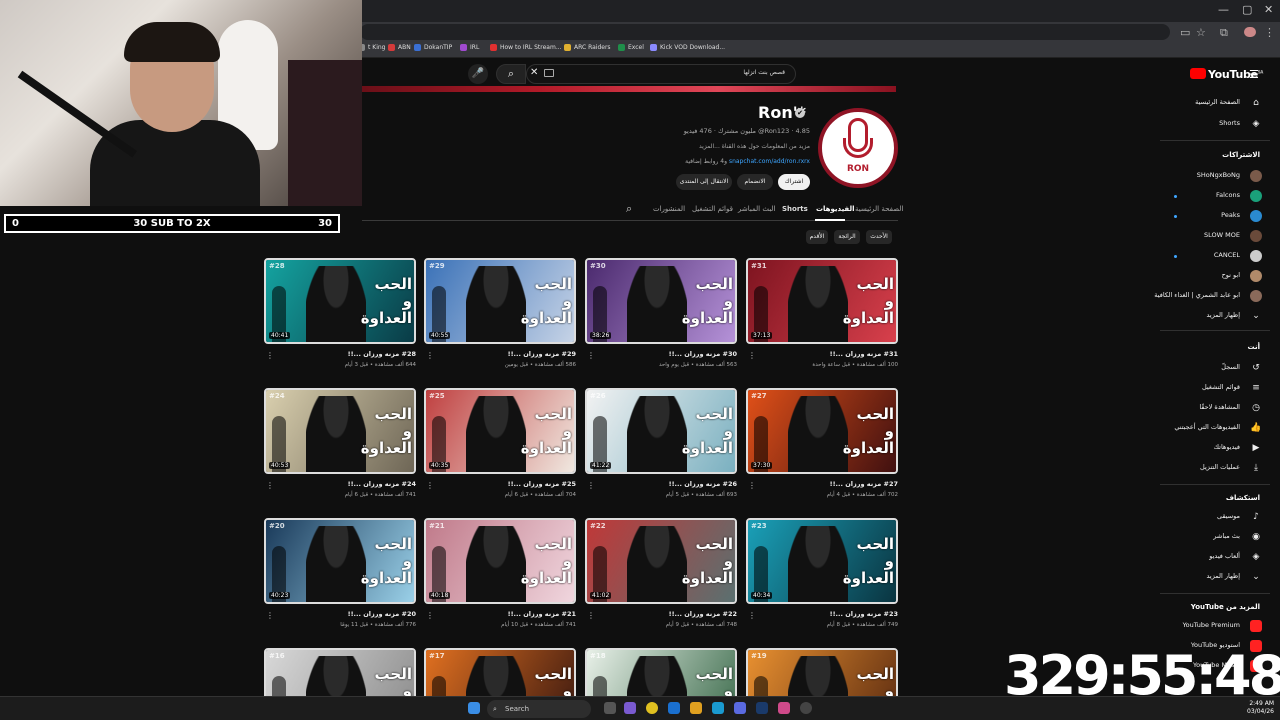 The width and height of the screenshot is (1280, 720). Describe the element at coordinates (661, 431) in the screenshot. I see `video-thumbnail: الحب و العداوة #26 41:22` at that location.